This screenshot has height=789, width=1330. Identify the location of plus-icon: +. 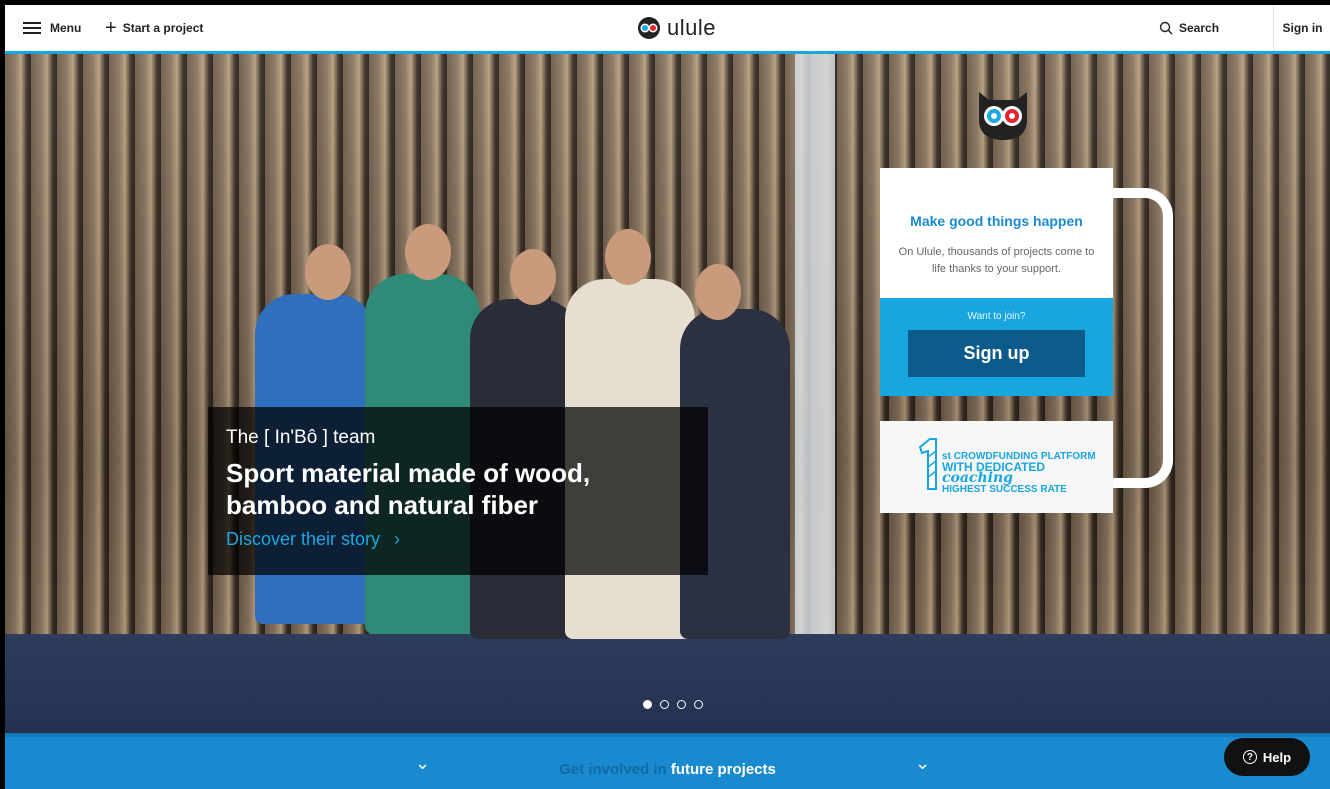
(111, 28).